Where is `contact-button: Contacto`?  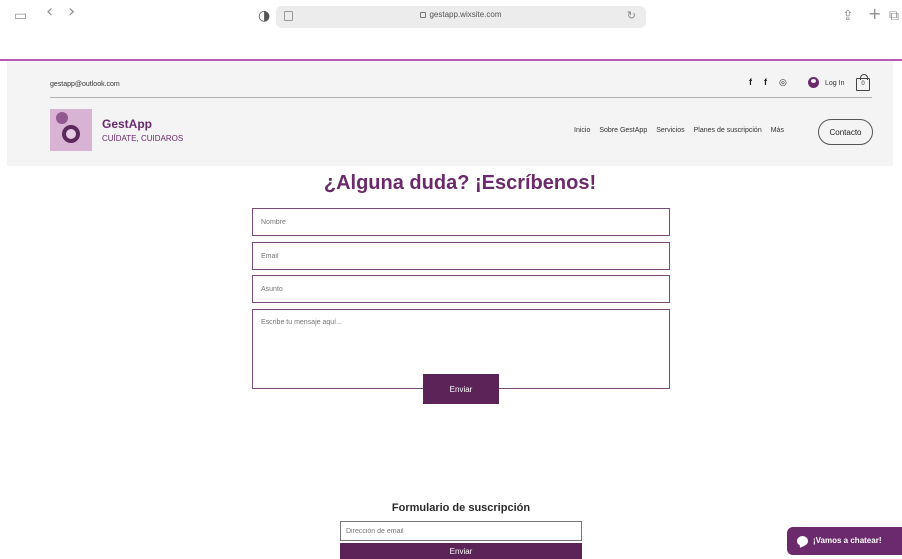 contact-button: Contacto is located at coordinates (845, 132).